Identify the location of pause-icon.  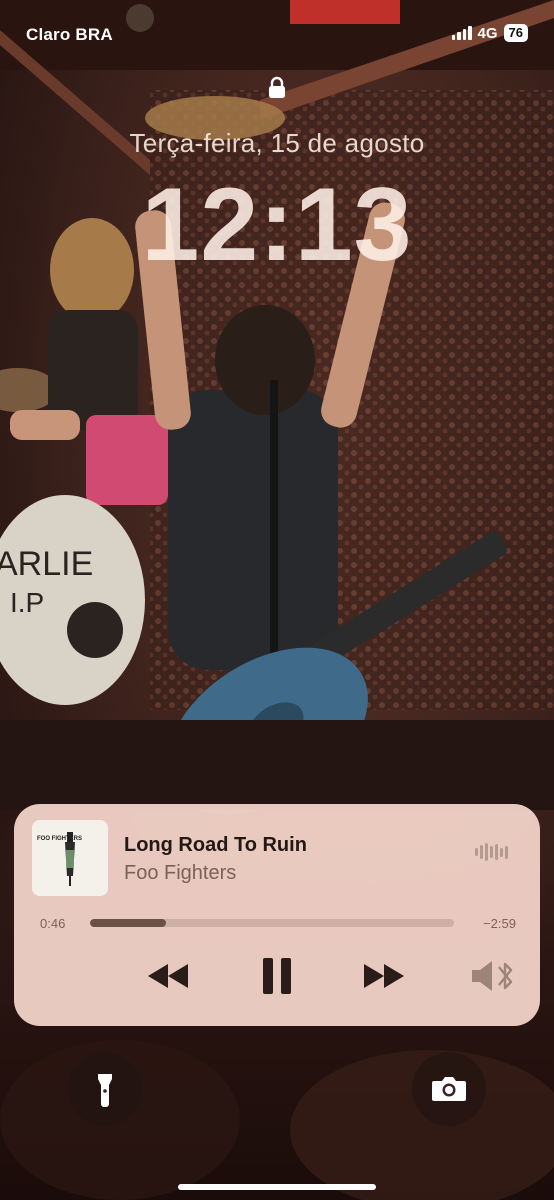
(277, 976).